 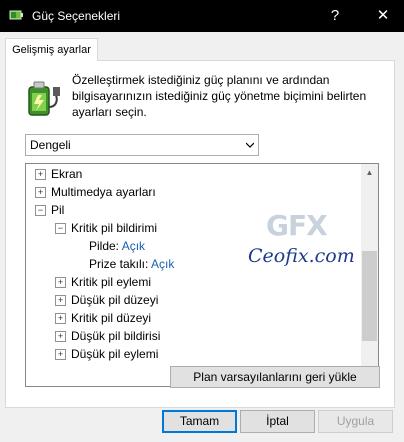 I want to click on ok-button: Tamam, so click(x=199, y=421).